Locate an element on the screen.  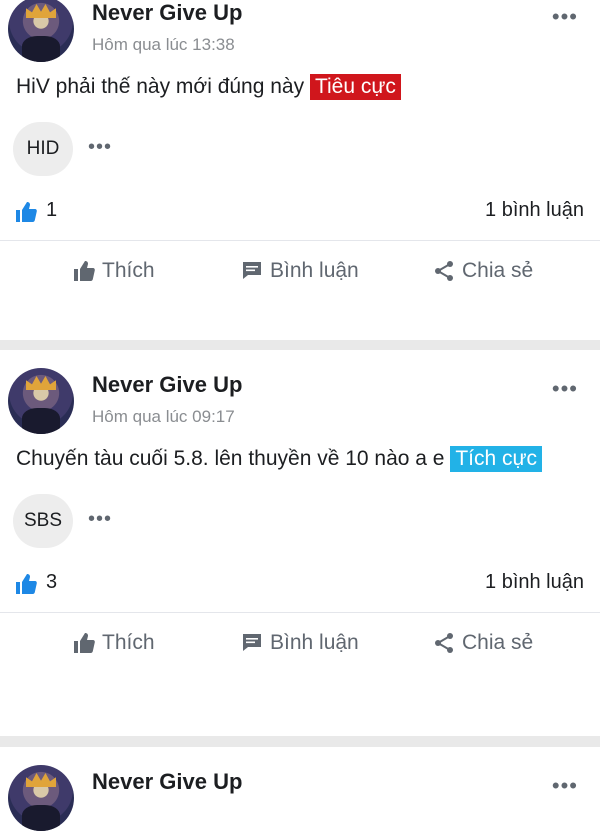
post-stats: 1 1 bình luận is located at coordinates (300, 214).